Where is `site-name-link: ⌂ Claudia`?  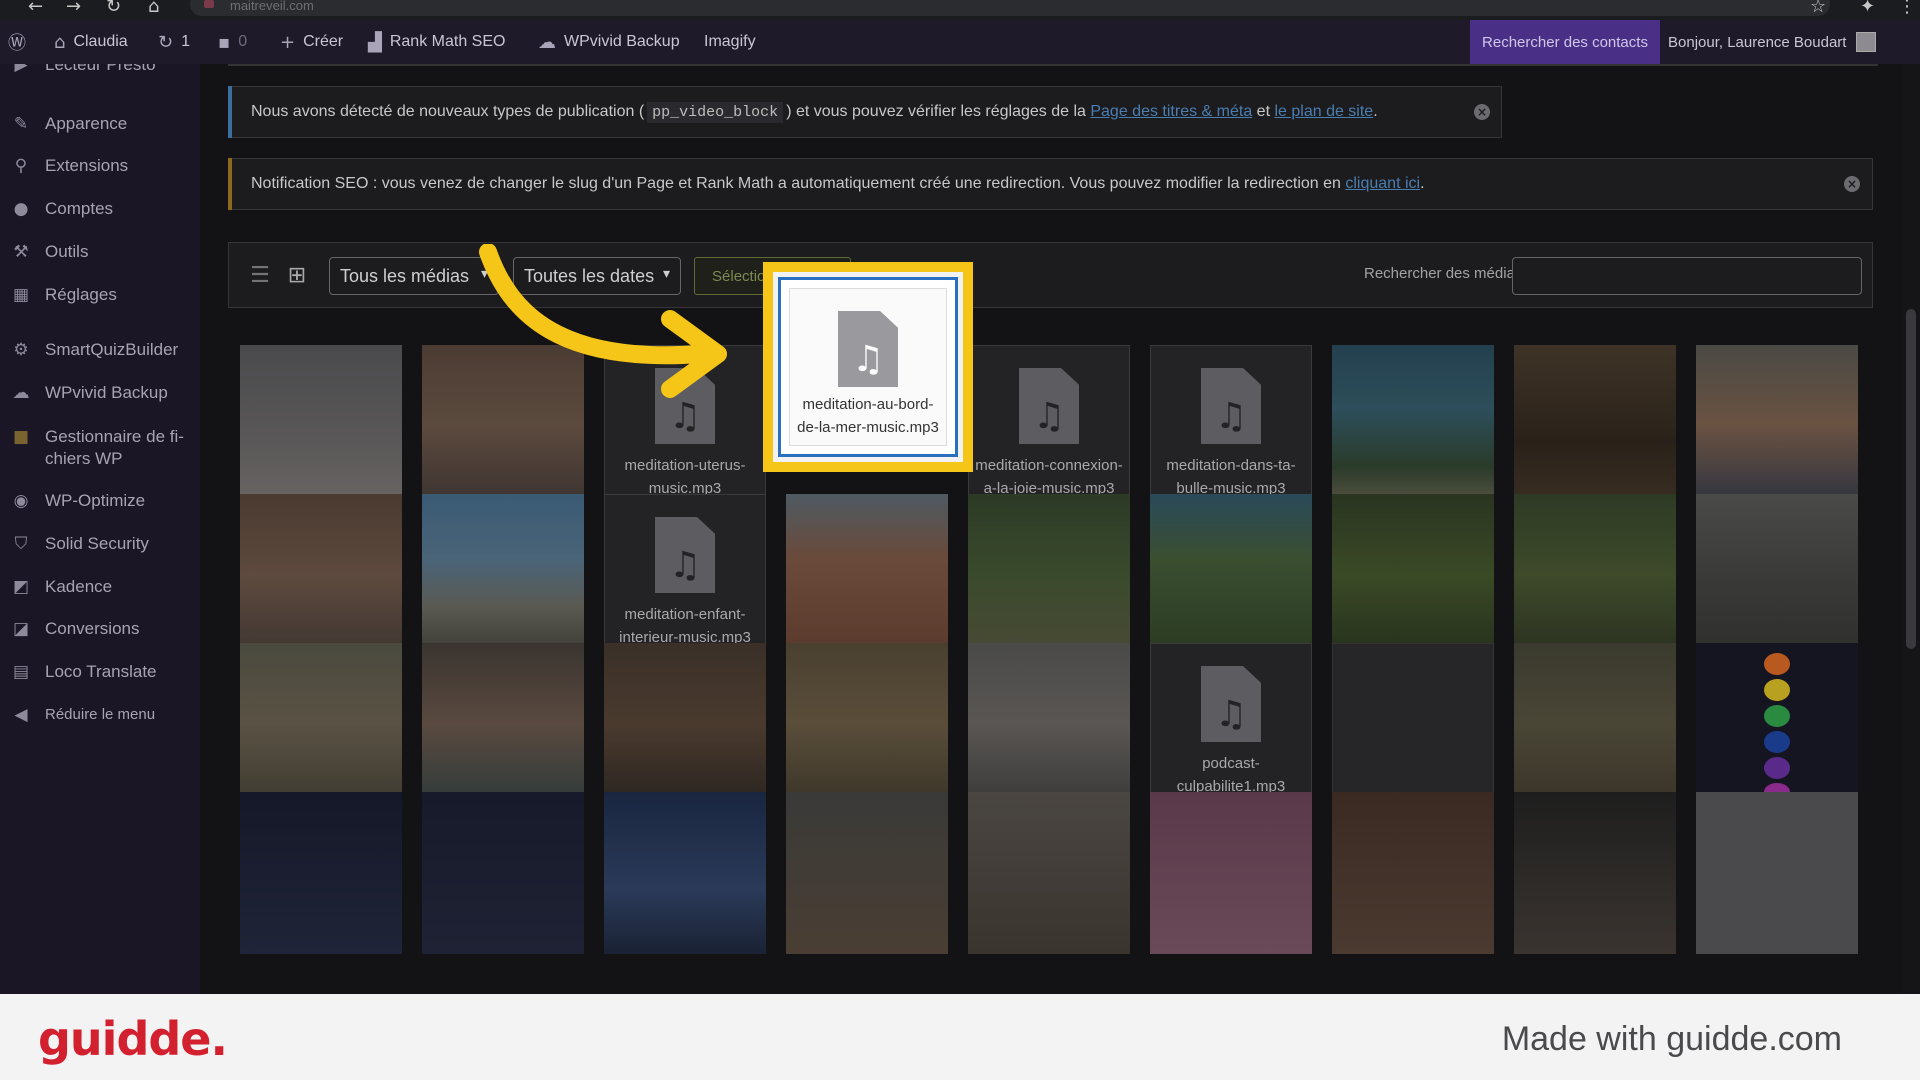 site-name-link: ⌂ Claudia is located at coordinates (91, 42).